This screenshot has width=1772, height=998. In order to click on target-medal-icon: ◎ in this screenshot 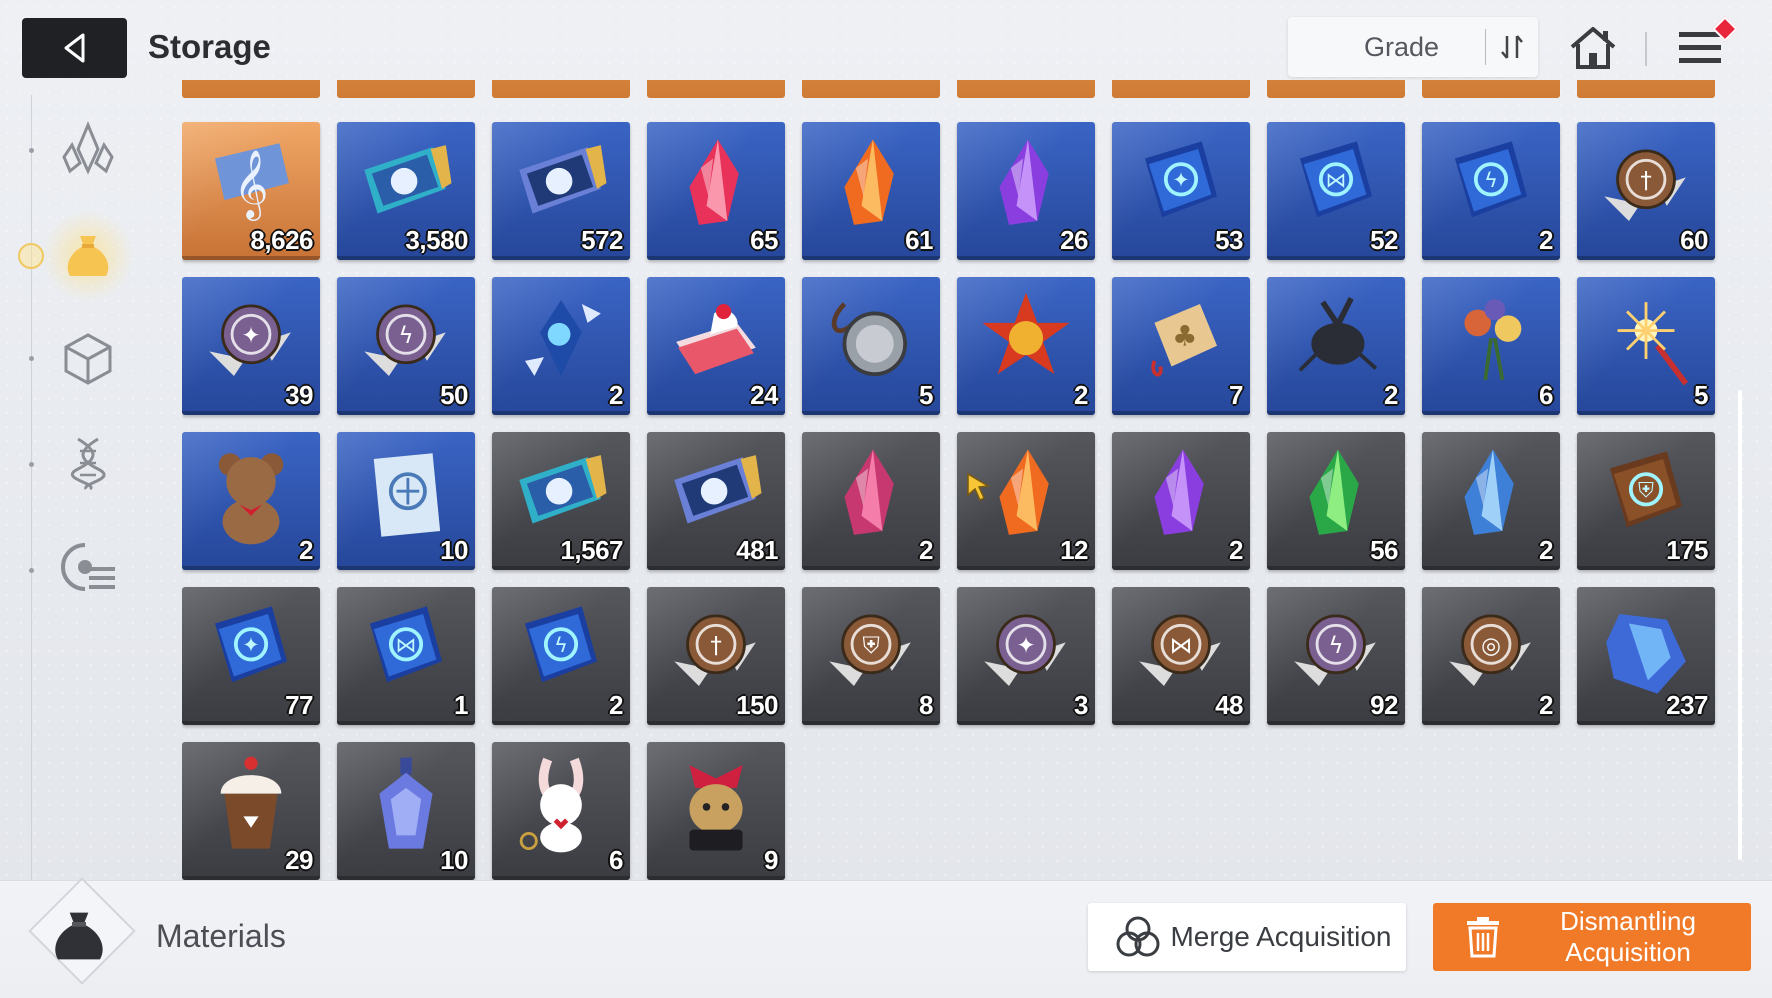, I will do `click(1490, 650)`.